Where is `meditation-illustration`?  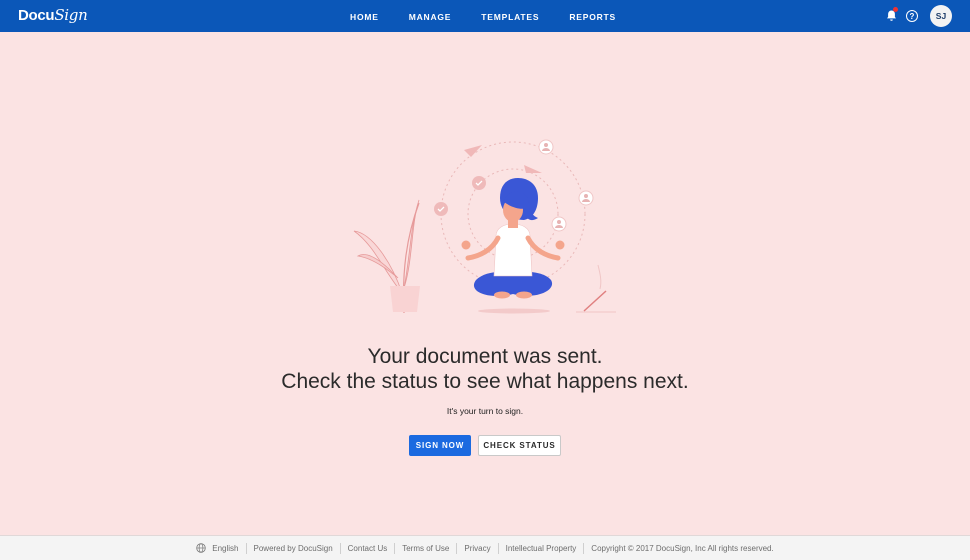
meditation-illustration is located at coordinates (484, 226).